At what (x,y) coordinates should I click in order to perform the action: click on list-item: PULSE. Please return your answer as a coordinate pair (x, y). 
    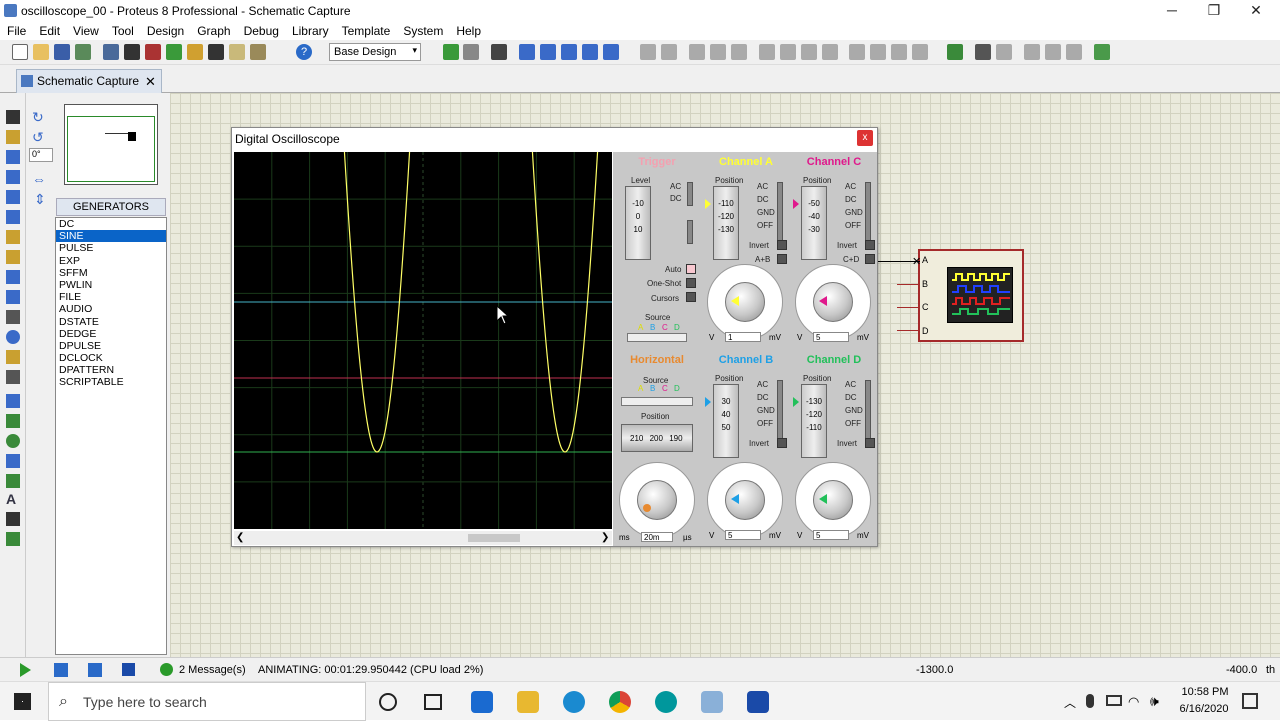
    Looking at the image, I should click on (111, 248).